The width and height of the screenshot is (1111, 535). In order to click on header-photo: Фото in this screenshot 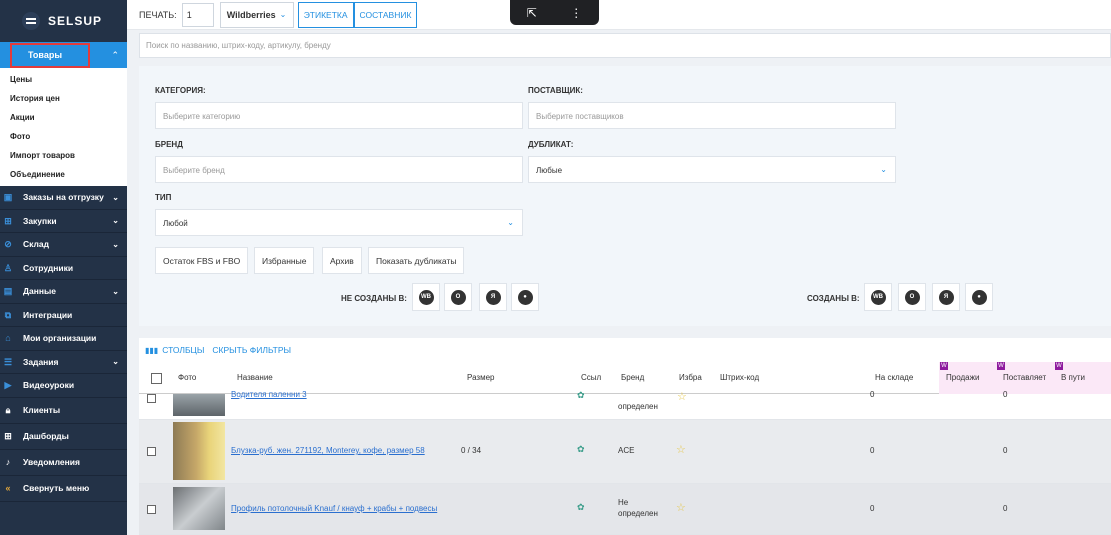, I will do `click(187, 377)`.